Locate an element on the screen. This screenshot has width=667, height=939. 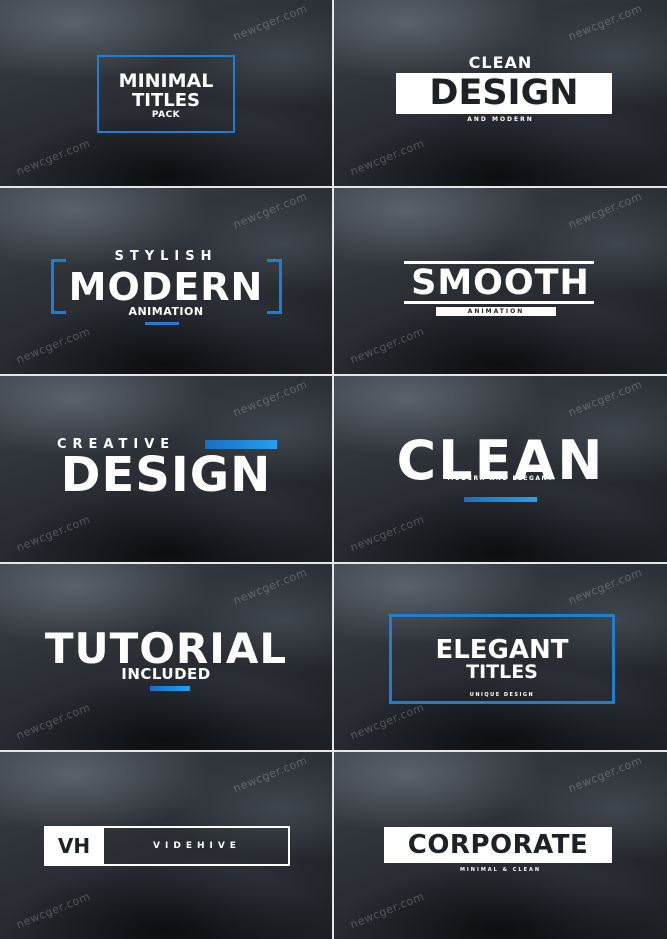
title-line-3: UNIQUE DESIGN is located at coordinates (502, 695).